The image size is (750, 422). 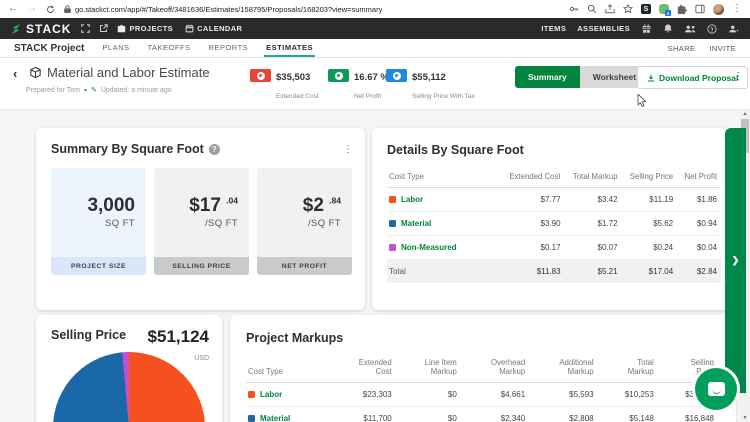 I want to click on updated-text: Updated: a minute ago, so click(x=136, y=90).